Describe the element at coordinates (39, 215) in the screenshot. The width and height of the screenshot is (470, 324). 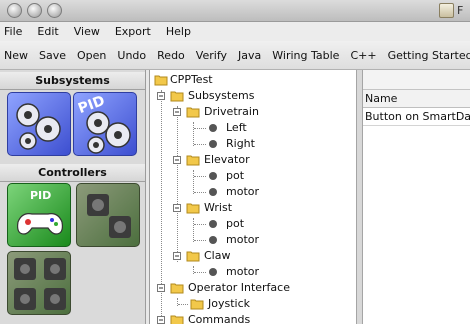
I see `pid-gamepad-icon: PID` at that location.